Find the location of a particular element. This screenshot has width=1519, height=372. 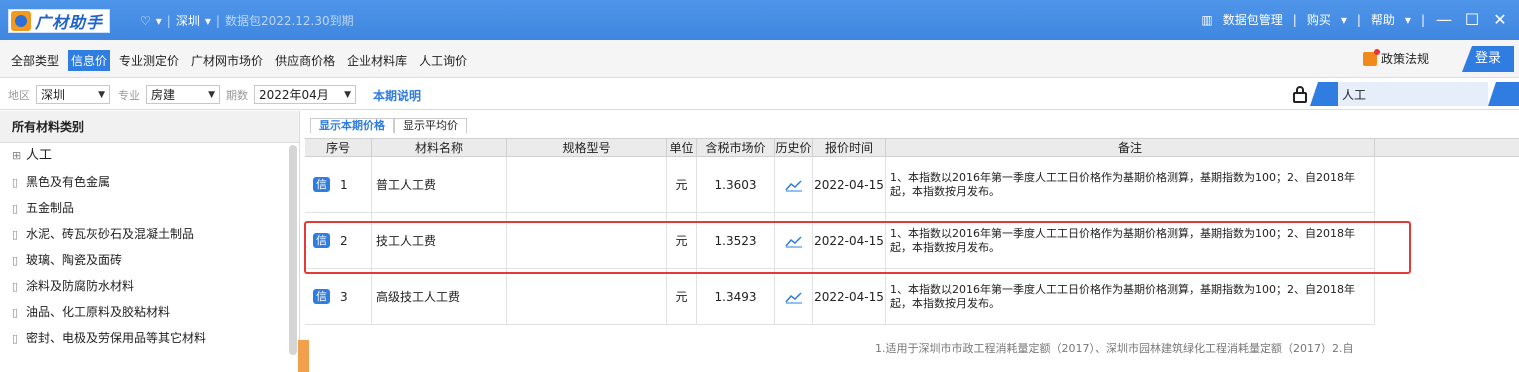

sidebar-item: ▯ 涂料及防腐防水材料 is located at coordinates (149, 286).